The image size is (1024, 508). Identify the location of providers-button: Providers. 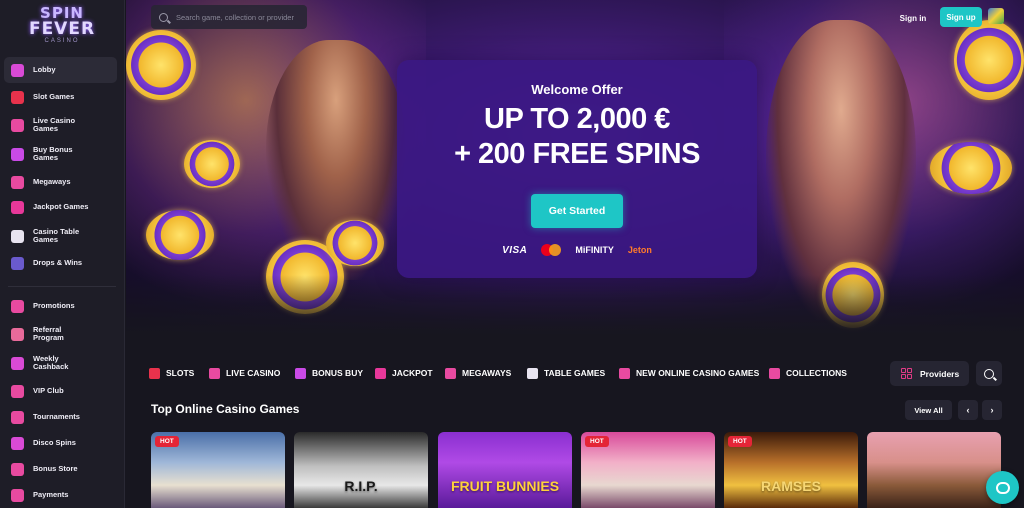
(929, 373).